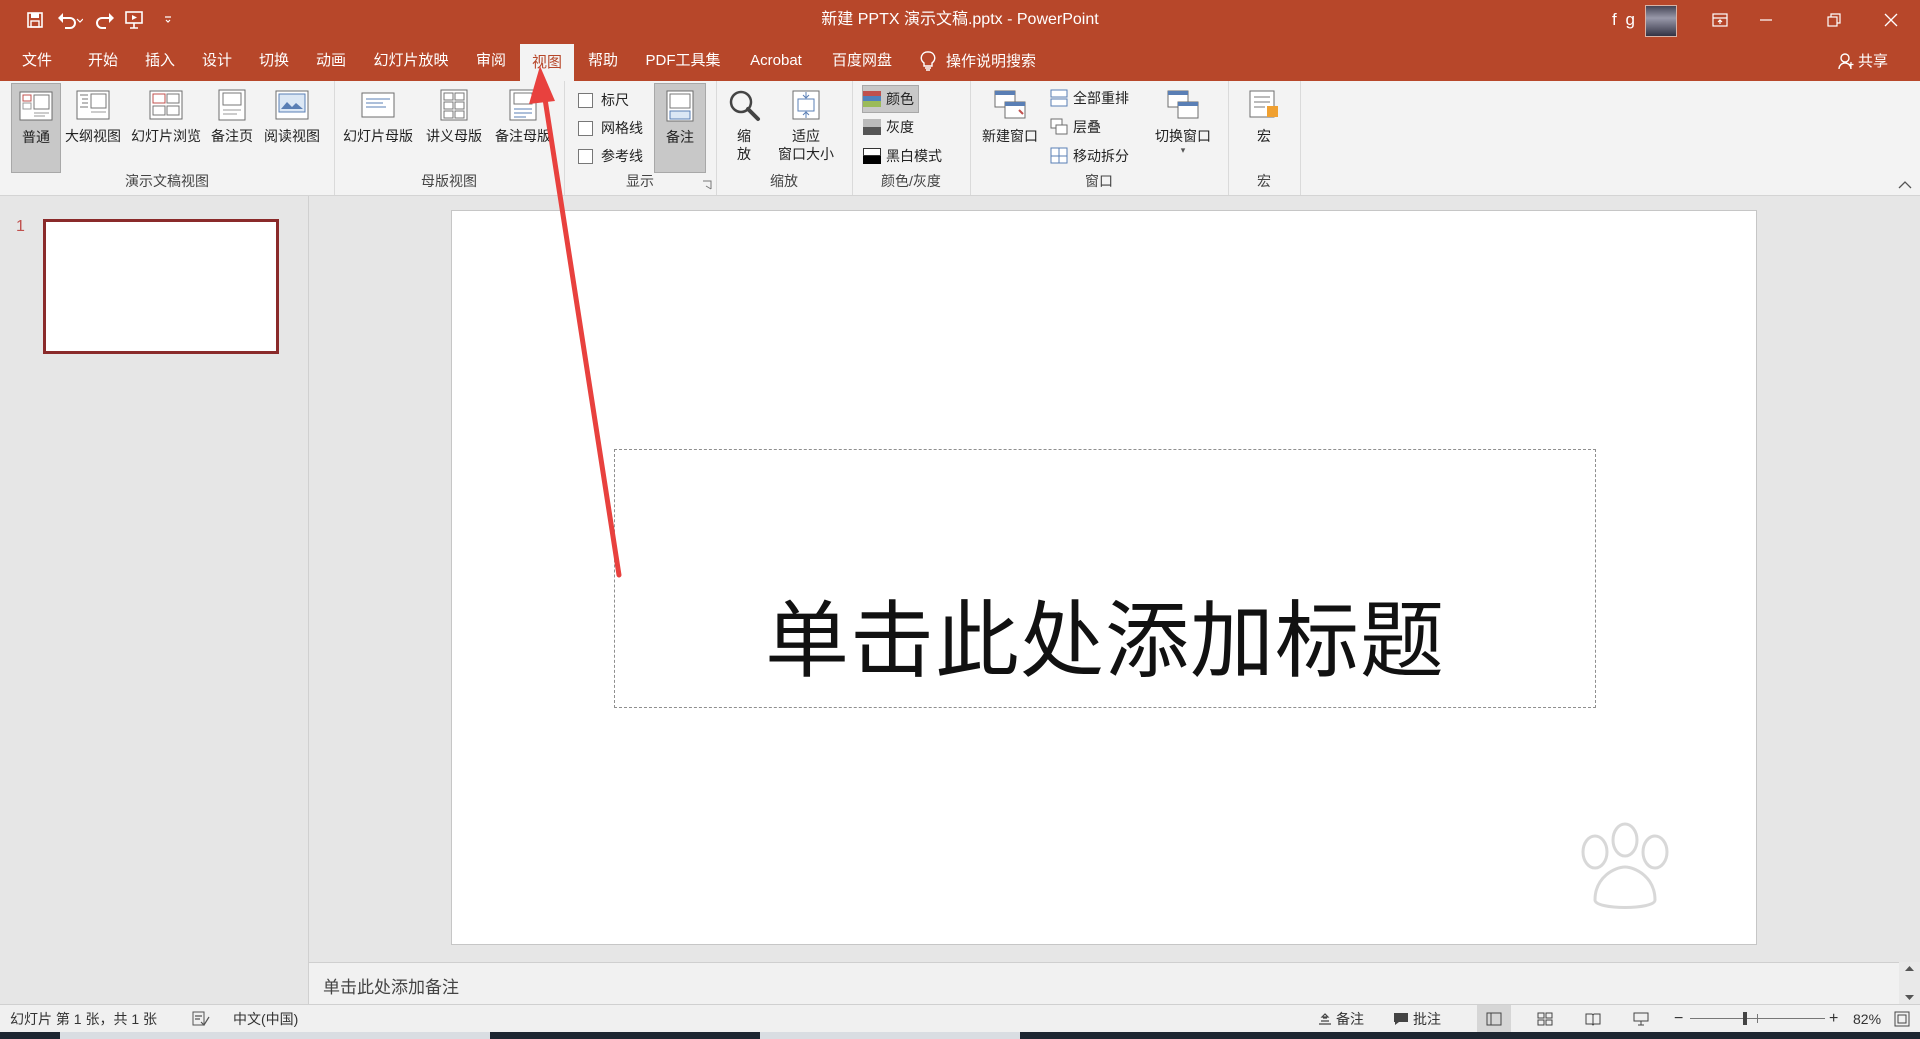 This screenshot has height=1039, width=1920. What do you see at coordinates (1059, 127) in the screenshot?
I see `cascade-icon` at bounding box center [1059, 127].